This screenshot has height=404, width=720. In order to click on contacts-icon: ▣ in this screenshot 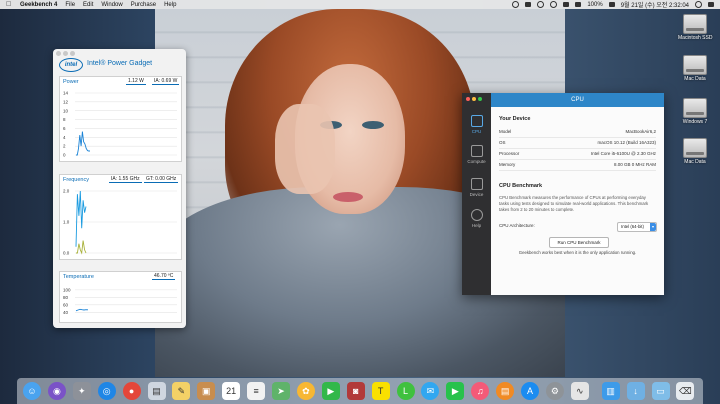, I will do `click(206, 391)`.